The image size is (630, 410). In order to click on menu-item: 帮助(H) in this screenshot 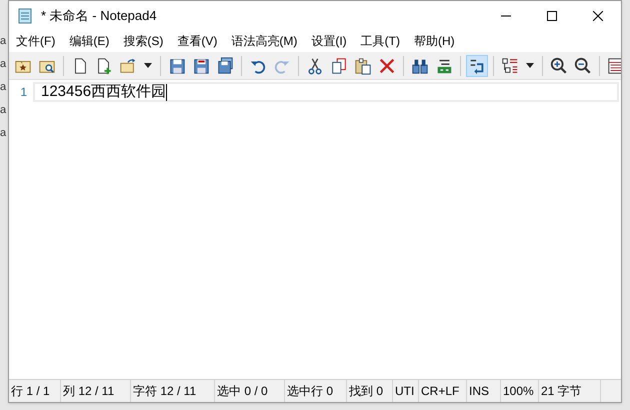, I will do `click(434, 41)`.